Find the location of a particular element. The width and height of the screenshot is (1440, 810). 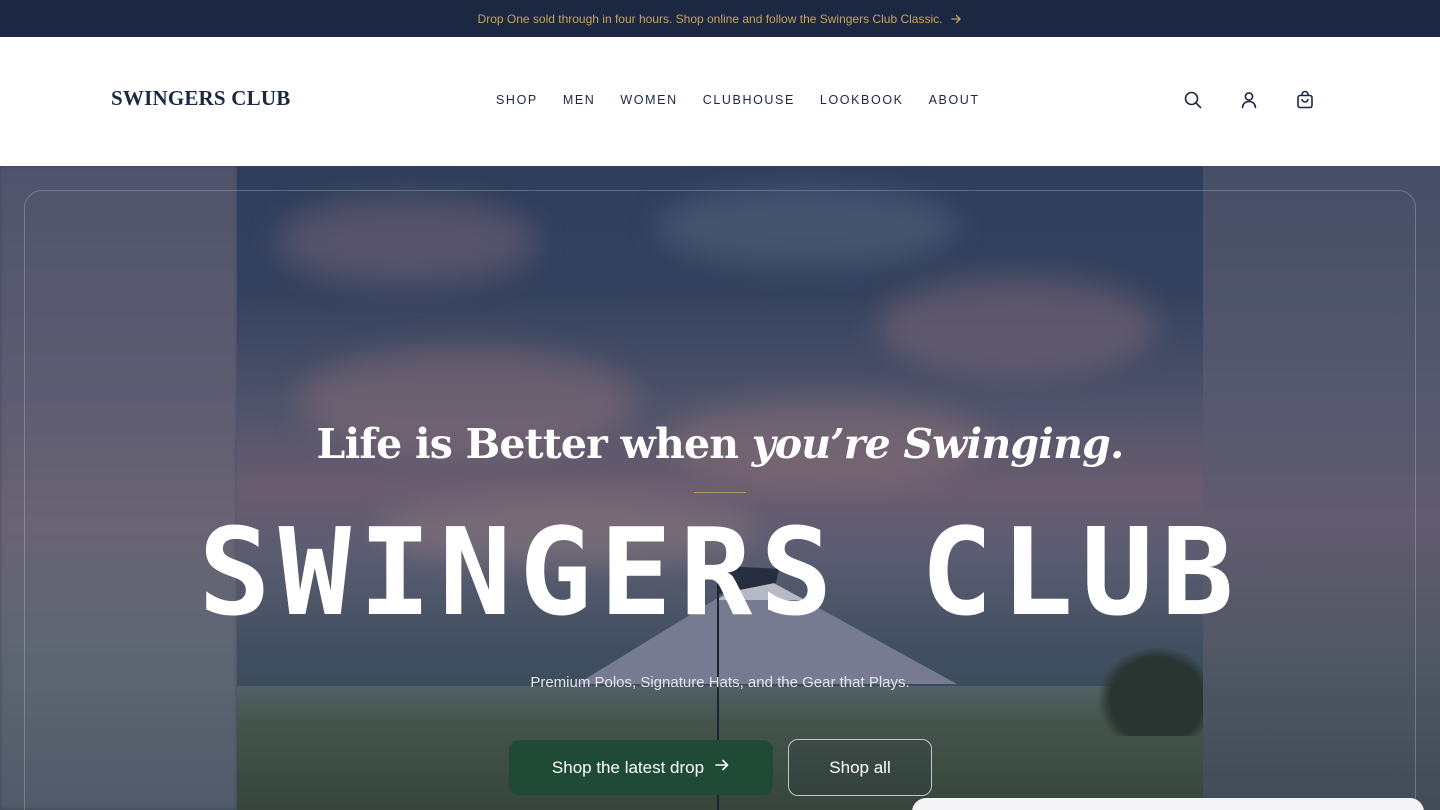

cart-icon is located at coordinates (1305, 100).